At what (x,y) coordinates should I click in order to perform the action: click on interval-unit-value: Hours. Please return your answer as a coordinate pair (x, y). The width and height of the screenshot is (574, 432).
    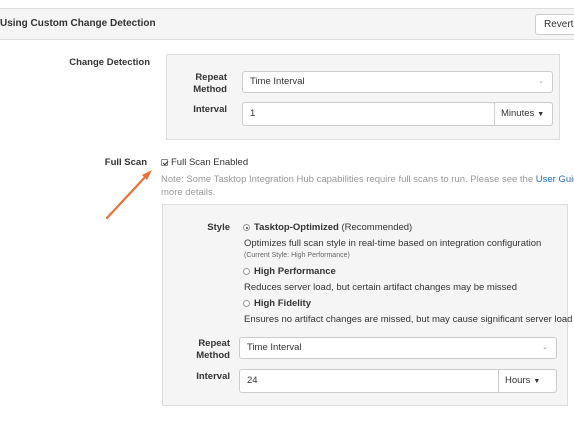
    Looking at the image, I should click on (518, 380).